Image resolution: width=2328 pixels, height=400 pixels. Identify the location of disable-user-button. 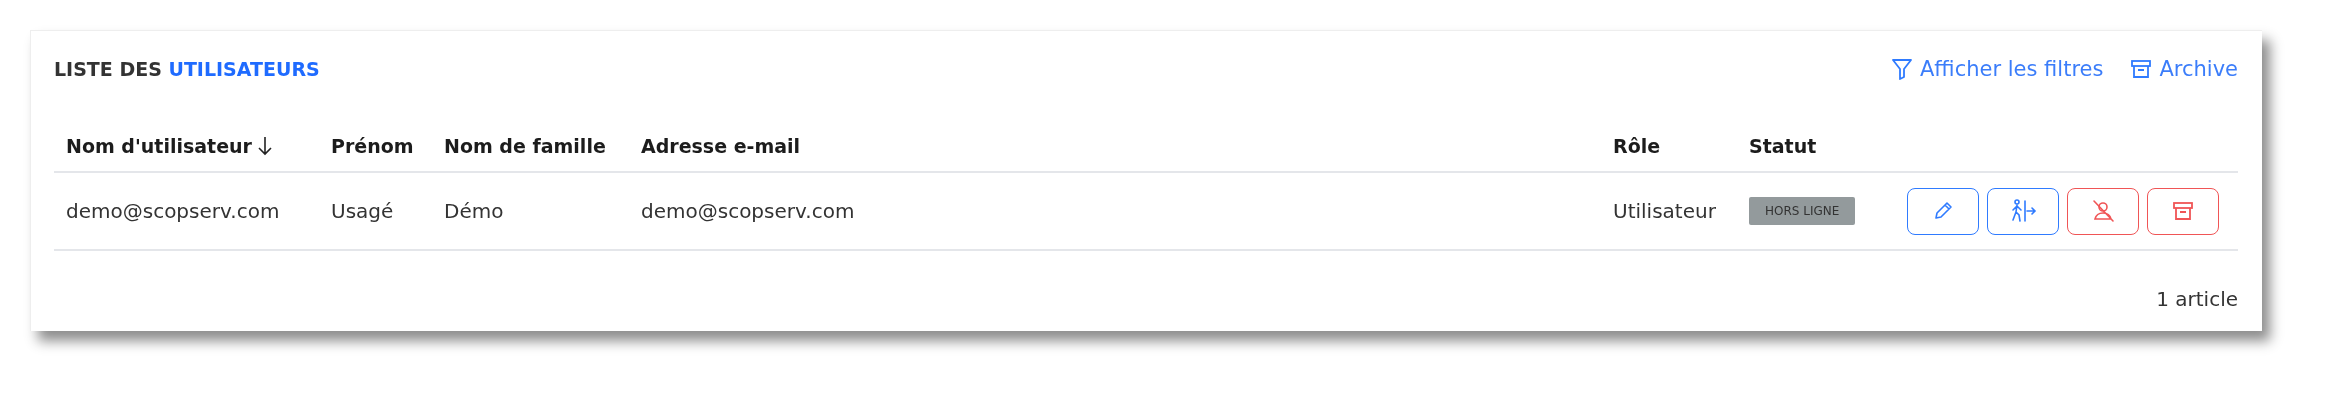
(2103, 211).